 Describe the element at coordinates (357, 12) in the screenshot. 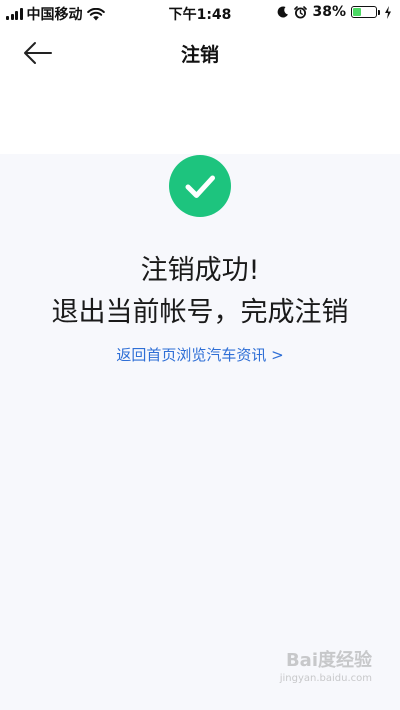

I see `battery-level` at that location.